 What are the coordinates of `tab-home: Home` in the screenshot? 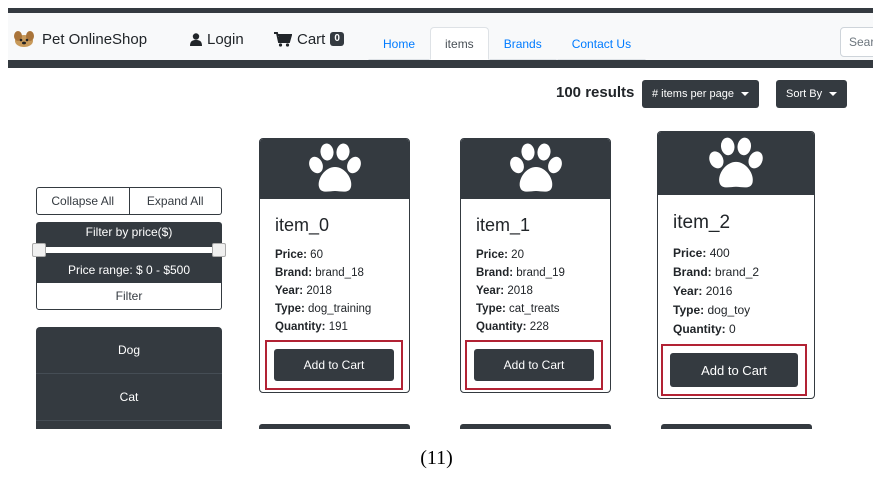 It's located at (399, 43).